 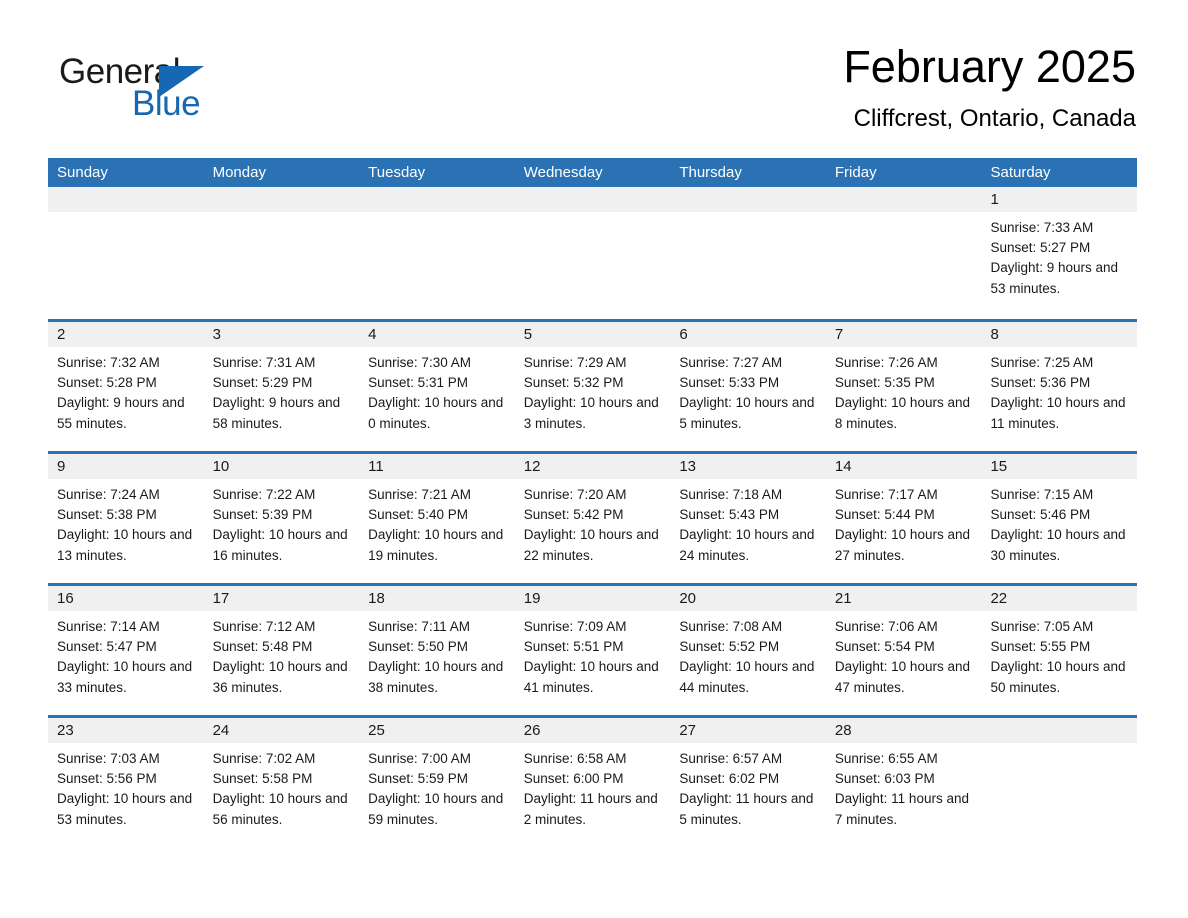 What do you see at coordinates (121, 413) in the screenshot?
I see `daylight-text: Daylight: 9 hours and 55 minutes.` at bounding box center [121, 413].